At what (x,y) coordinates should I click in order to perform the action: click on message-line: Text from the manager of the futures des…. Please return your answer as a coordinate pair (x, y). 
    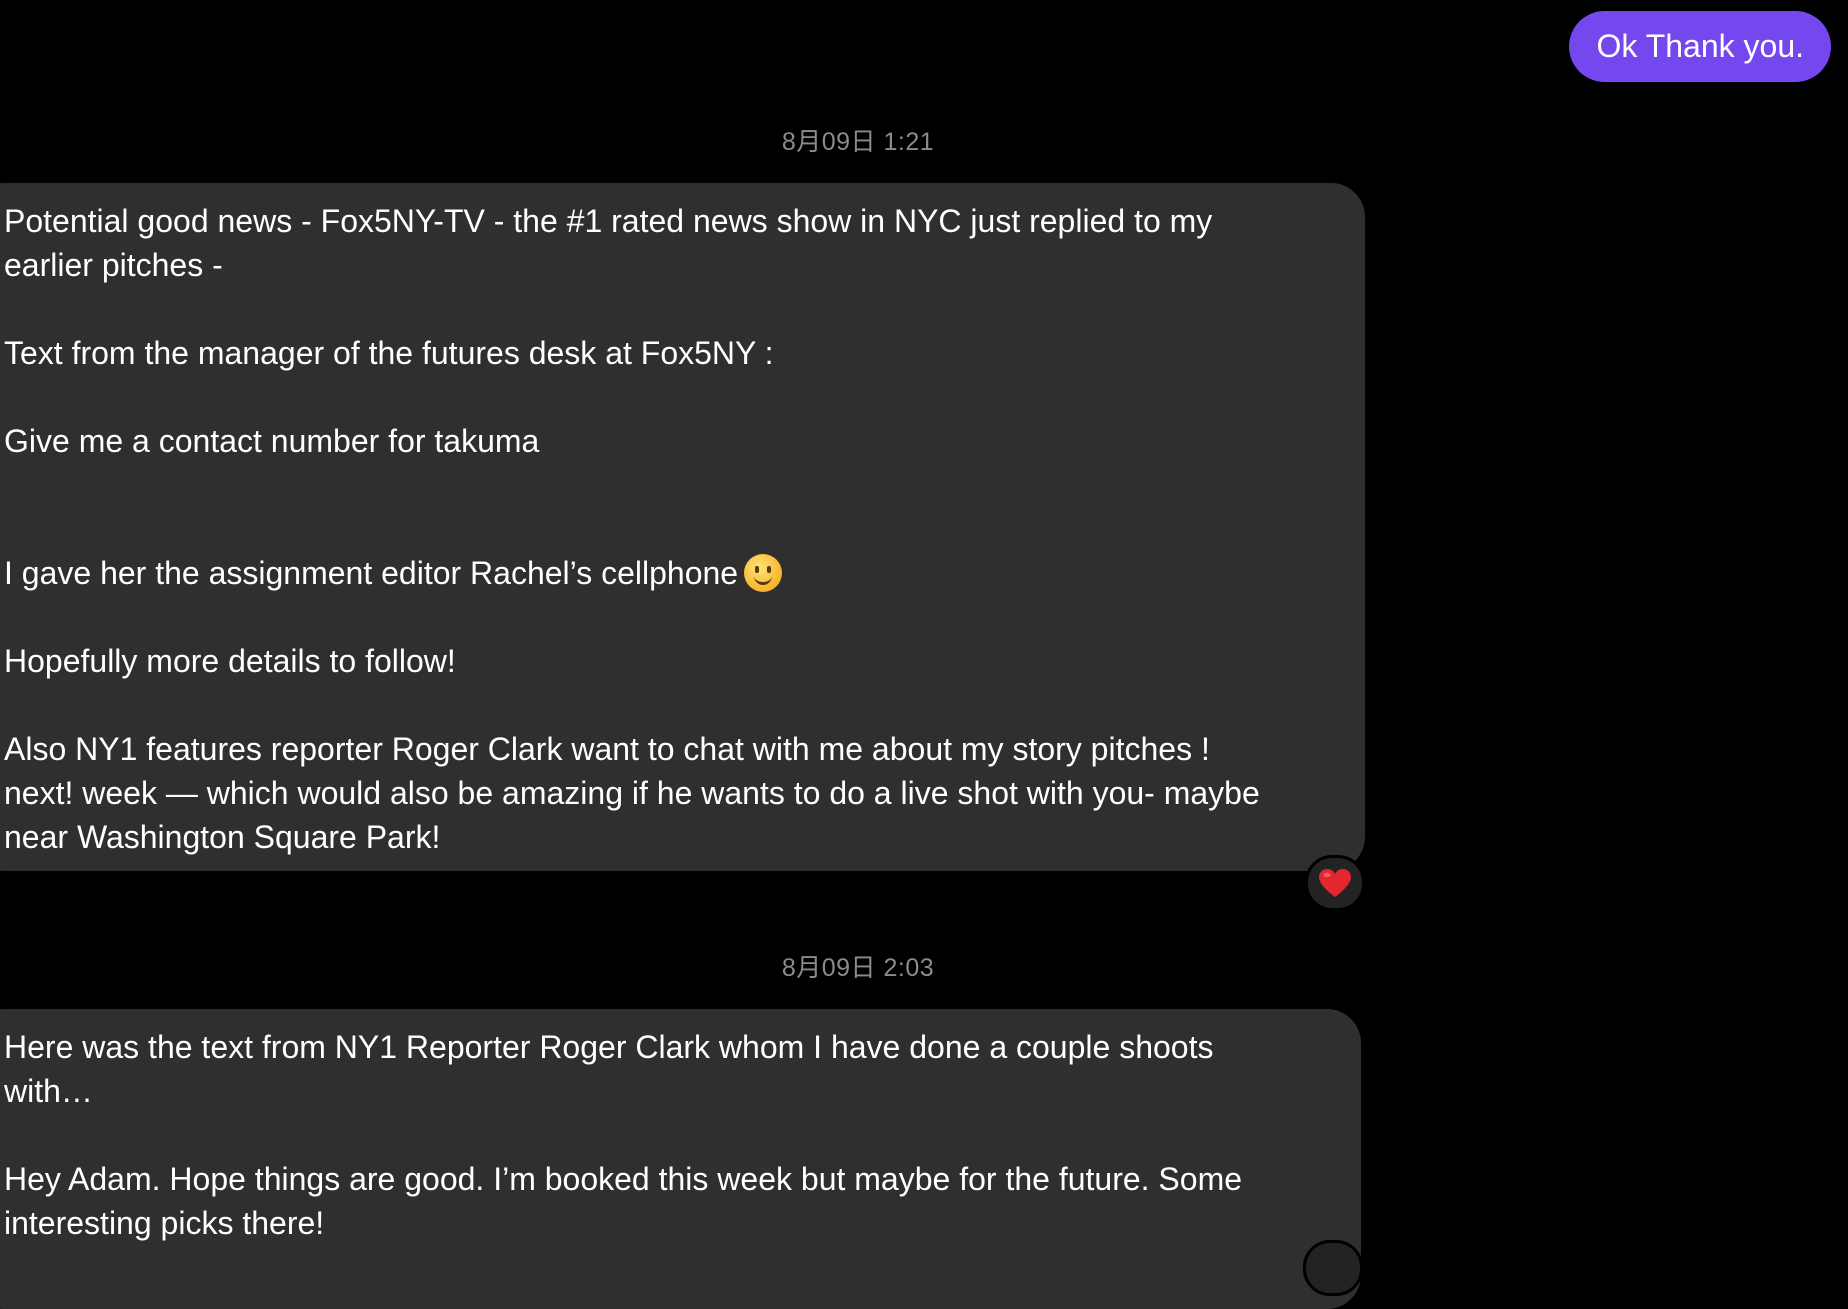
    Looking at the image, I should click on (389, 353).